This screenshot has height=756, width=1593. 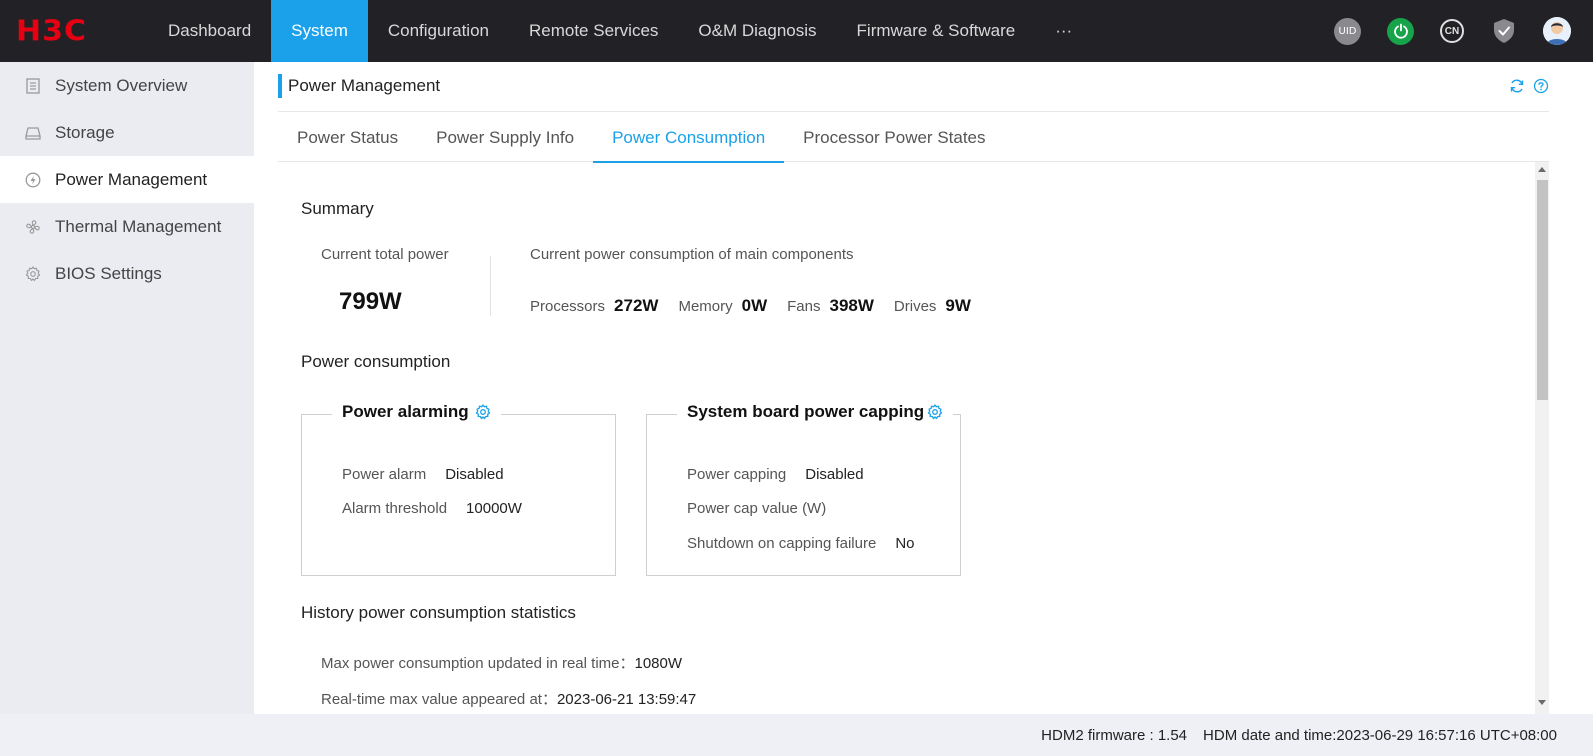 What do you see at coordinates (636, 305) in the screenshot?
I see `component-value: 272W` at bounding box center [636, 305].